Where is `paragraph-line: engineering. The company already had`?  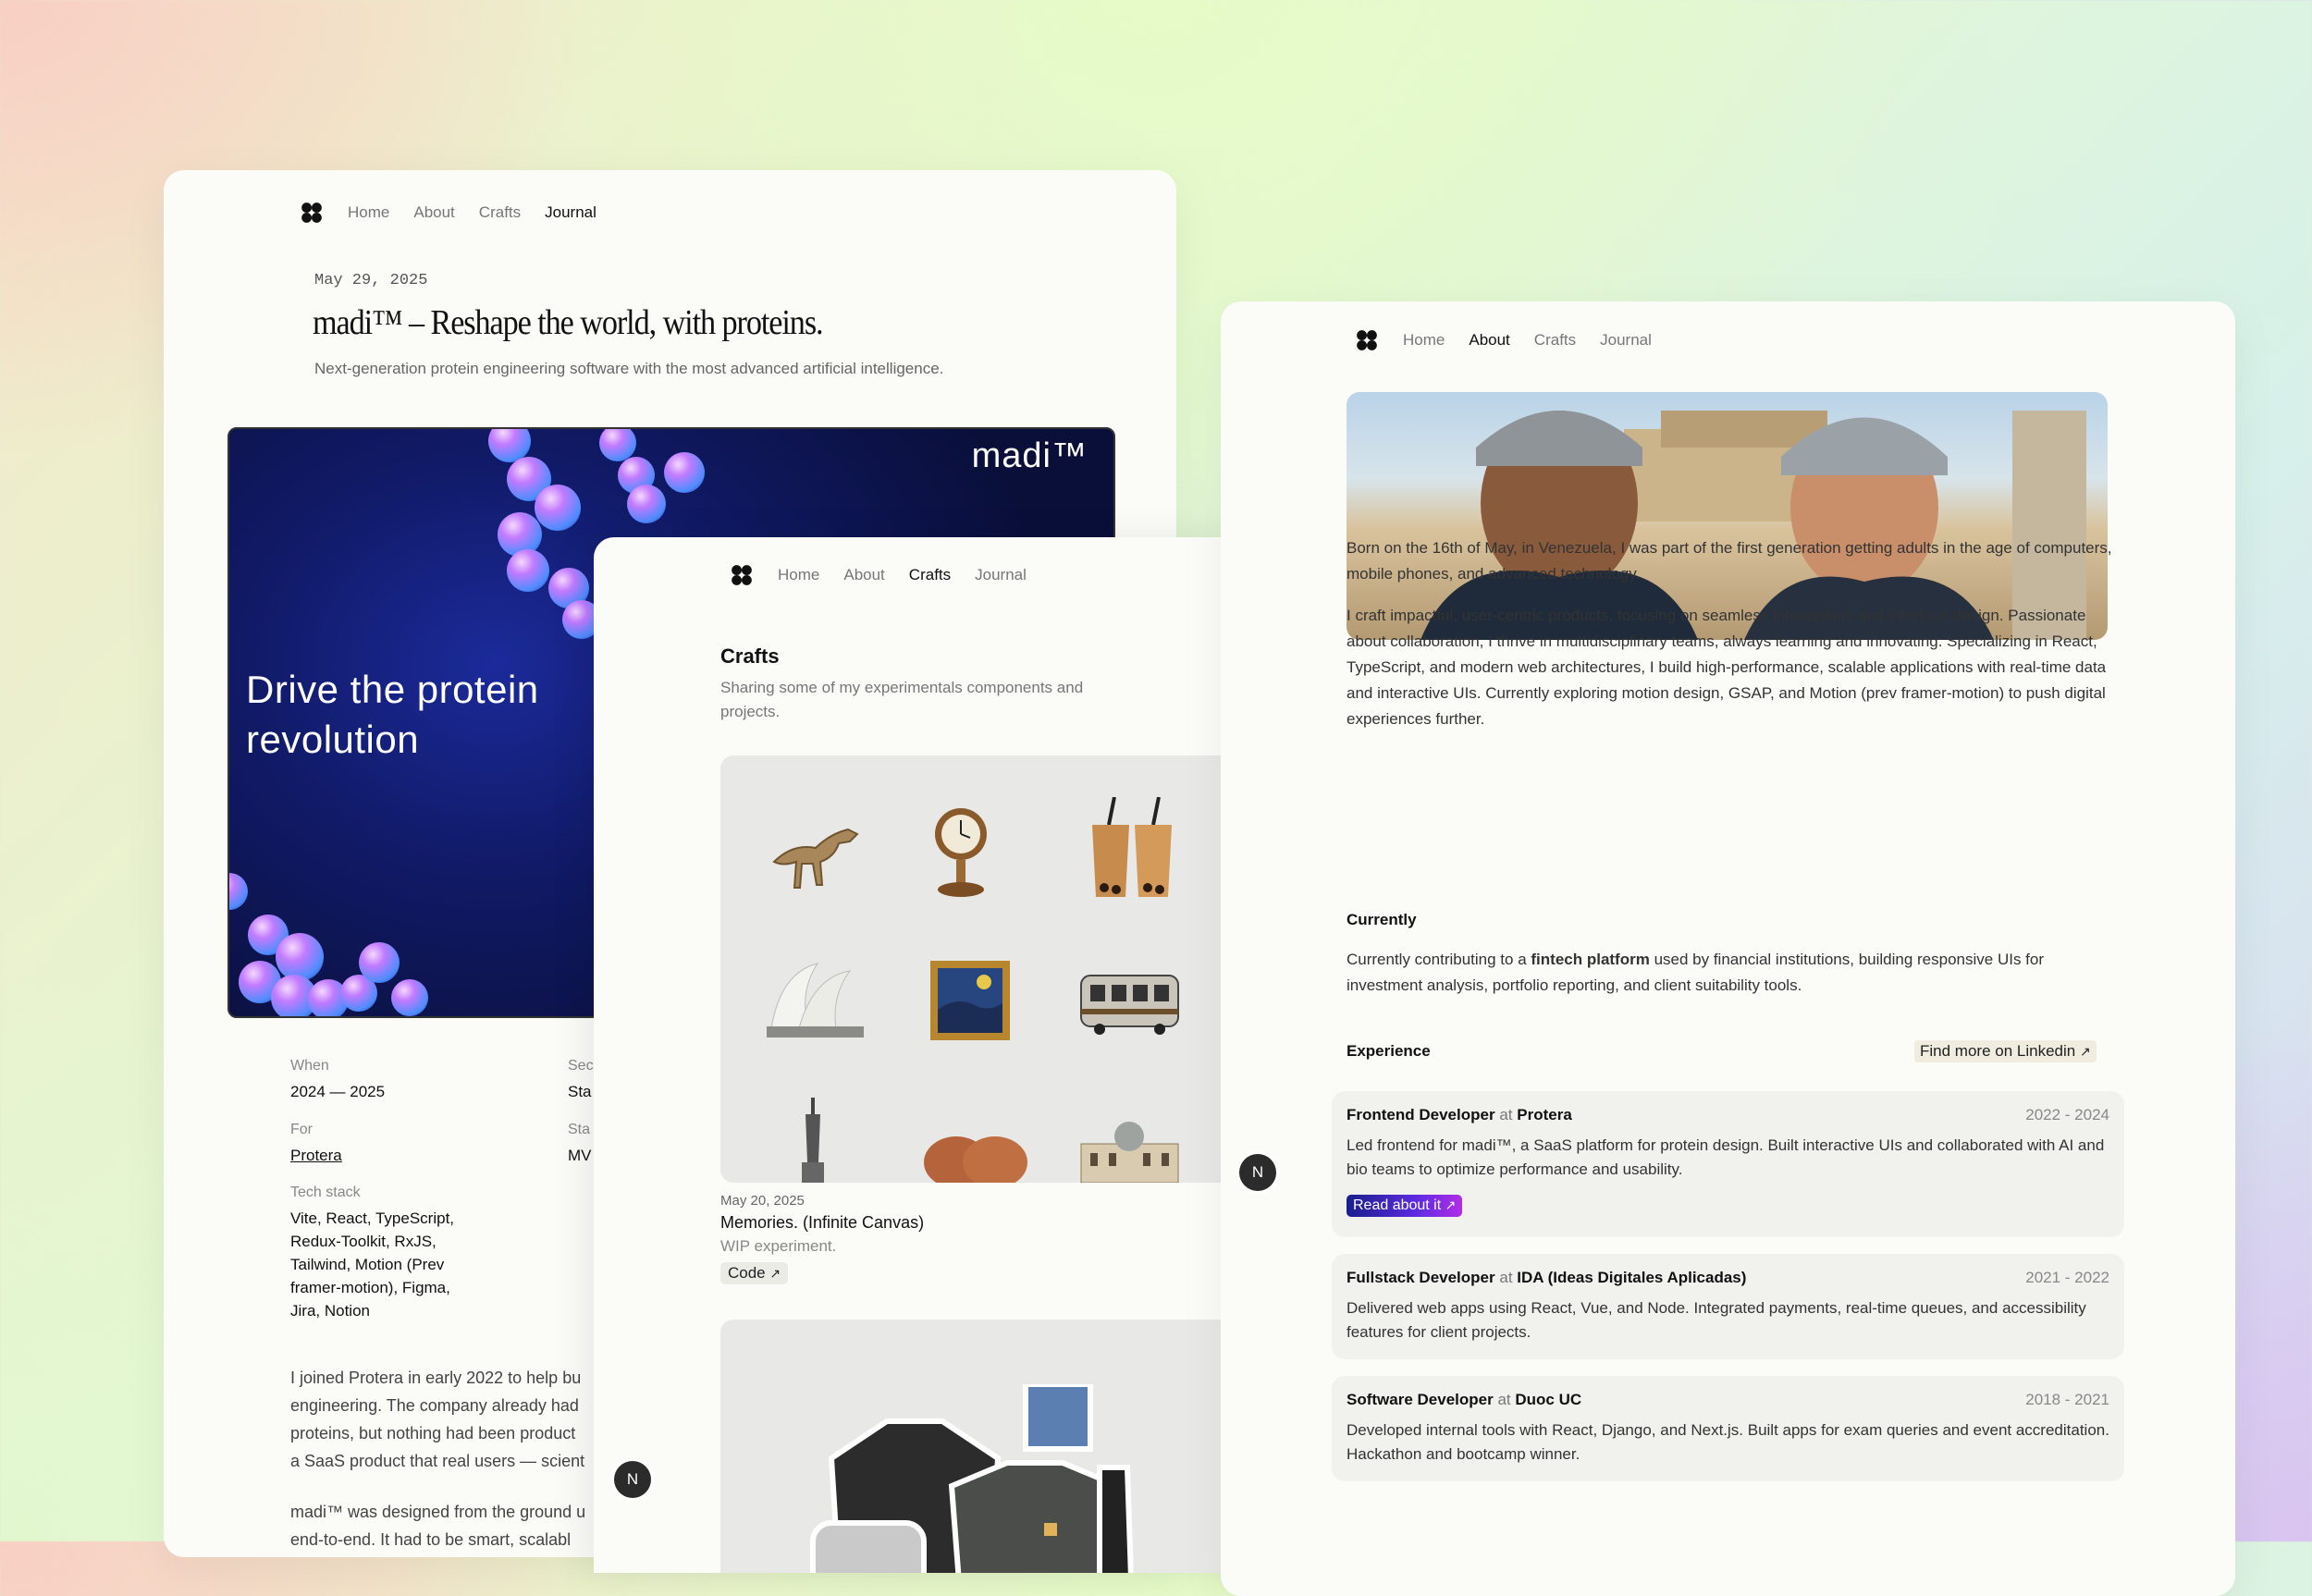
paragraph-line: engineering. The company already had is located at coordinates (434, 1405).